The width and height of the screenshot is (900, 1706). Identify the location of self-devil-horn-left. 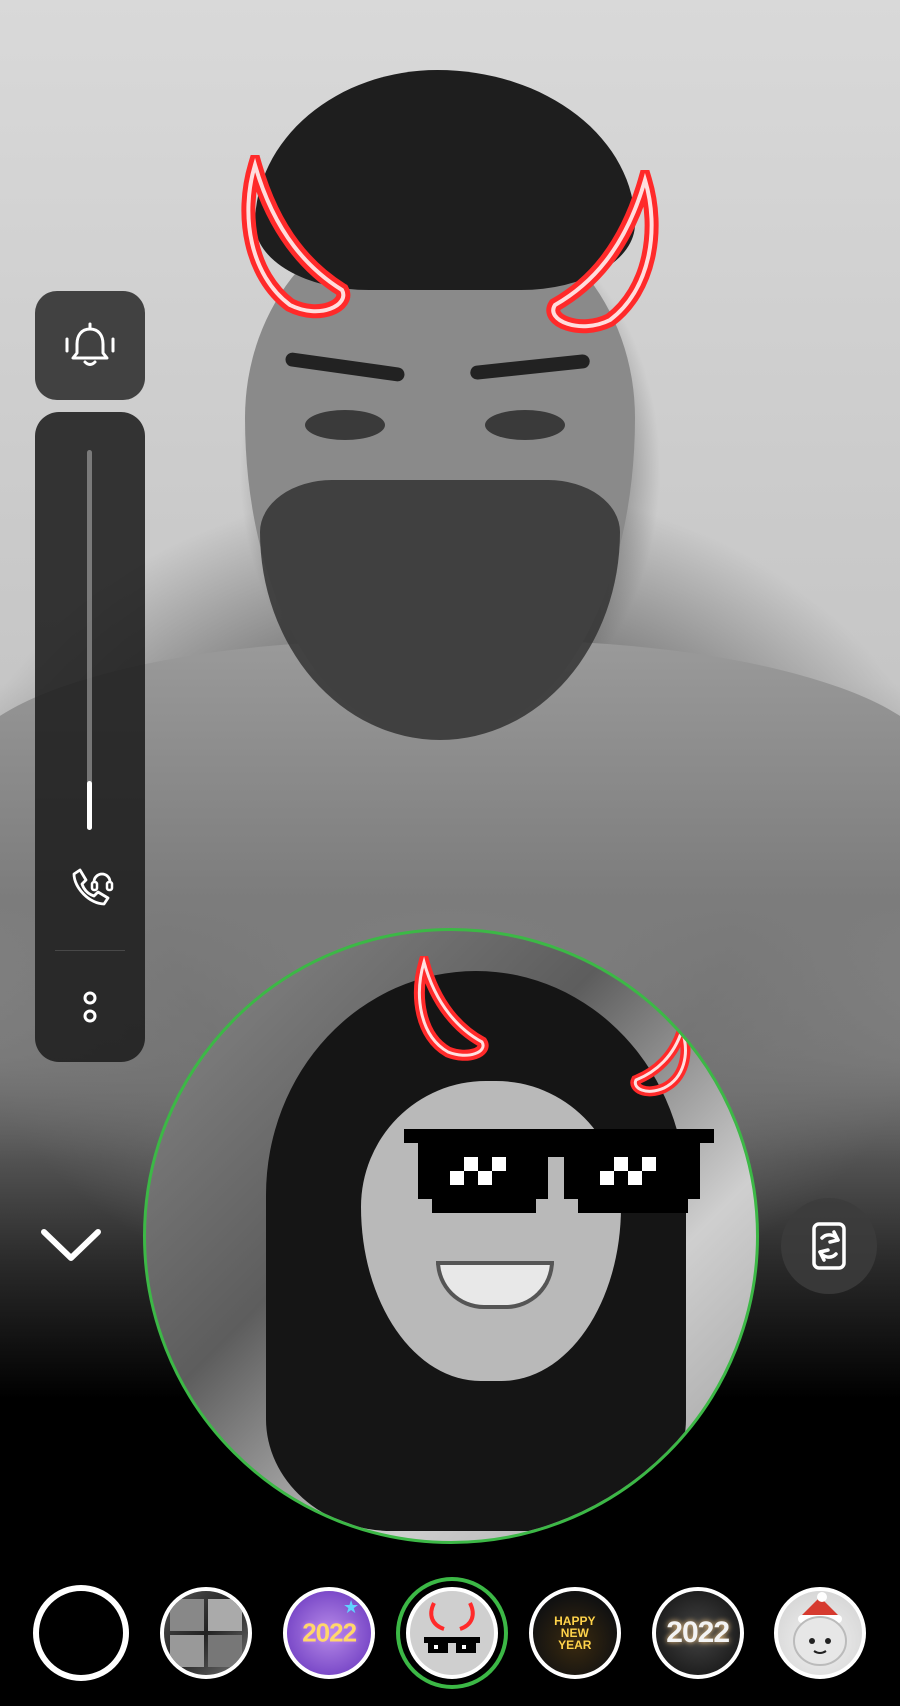
(451, 1008).